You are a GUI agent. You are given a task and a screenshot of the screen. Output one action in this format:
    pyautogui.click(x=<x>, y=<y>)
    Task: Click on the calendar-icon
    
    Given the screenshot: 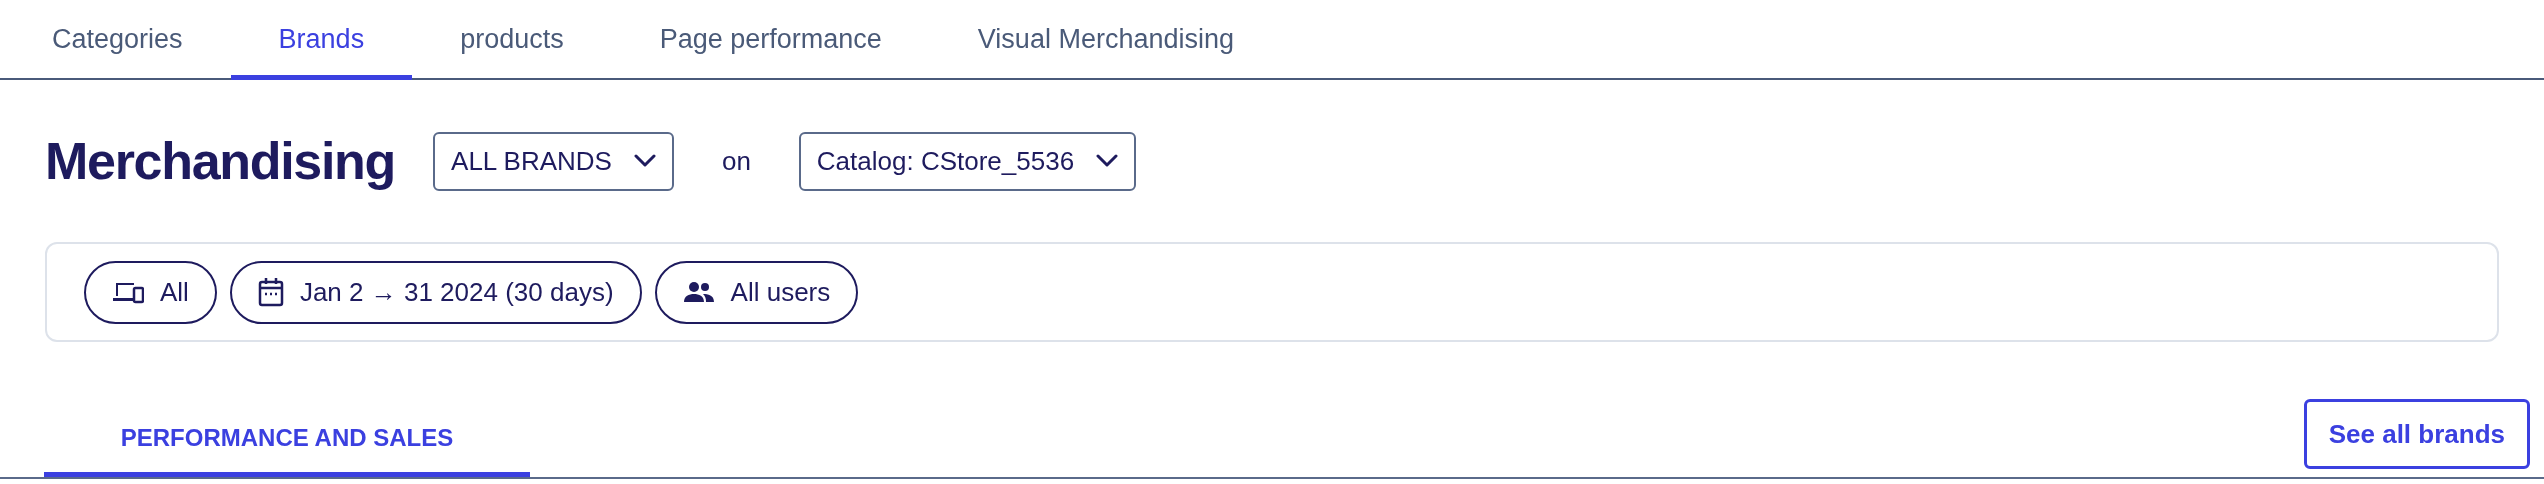 What is the action you would take?
    pyautogui.click(x=270, y=292)
    